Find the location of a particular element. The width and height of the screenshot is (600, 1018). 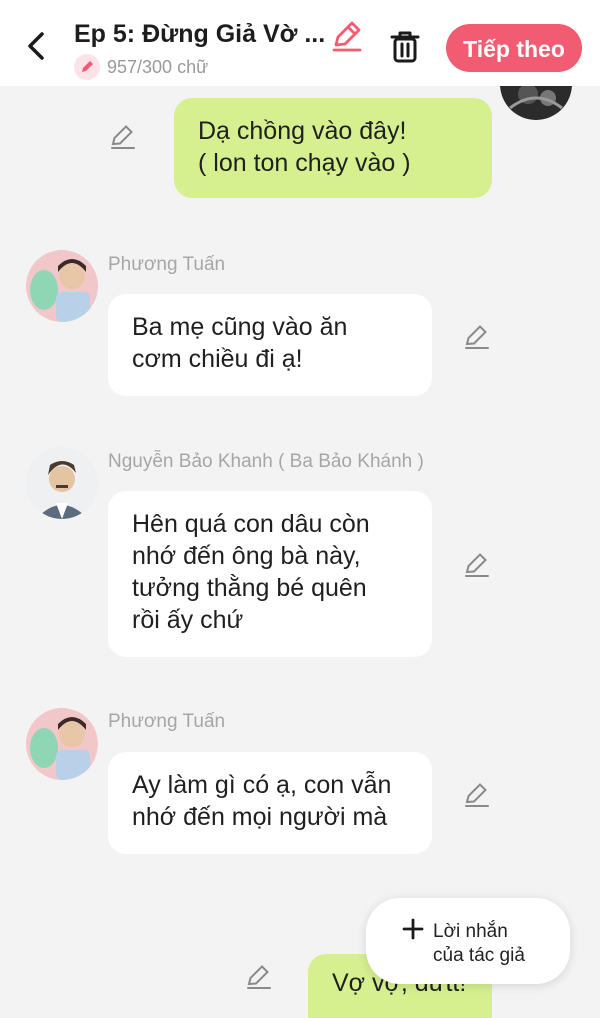

edit-title-button is located at coordinates (346, 36).